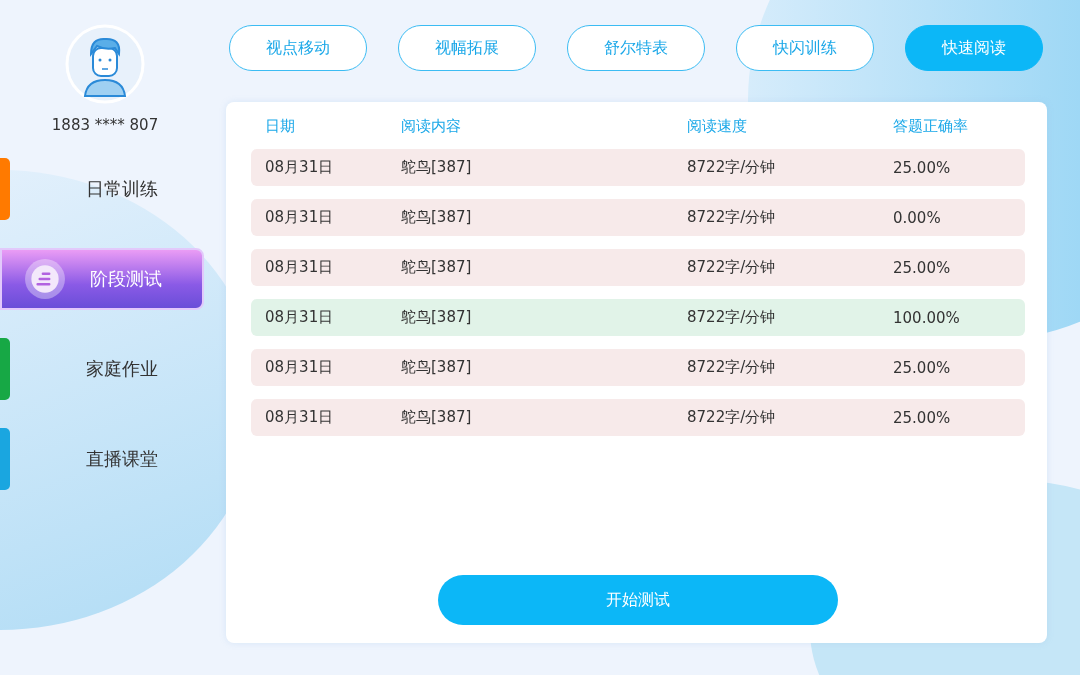 This screenshot has width=1080, height=675. What do you see at coordinates (974, 48) in the screenshot?
I see `tab: 快速阅读` at bounding box center [974, 48].